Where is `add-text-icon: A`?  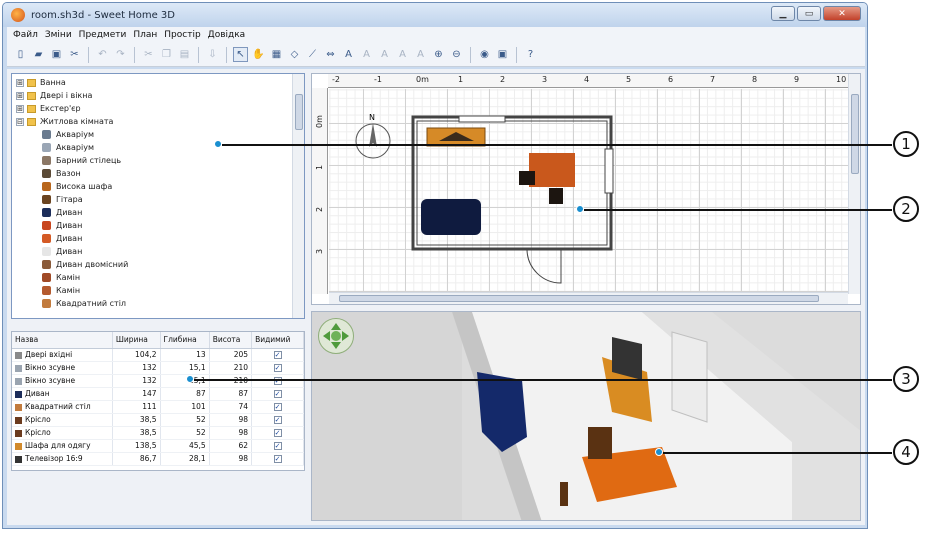
add-text-icon: A is located at coordinates (348, 54).